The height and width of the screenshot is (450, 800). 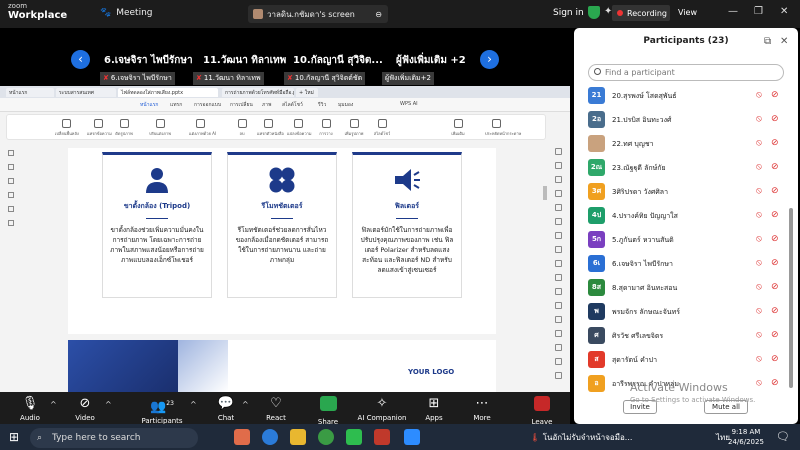 What do you see at coordinates (354, 437) in the screenshot?
I see `line-icon` at bounding box center [354, 437].